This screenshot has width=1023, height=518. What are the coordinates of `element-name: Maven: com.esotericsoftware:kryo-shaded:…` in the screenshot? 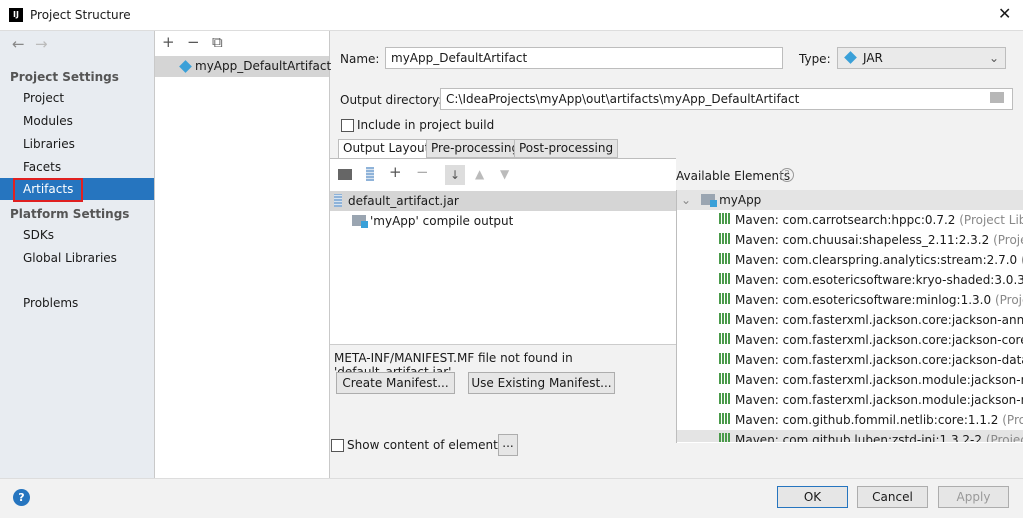 It's located at (879, 280).